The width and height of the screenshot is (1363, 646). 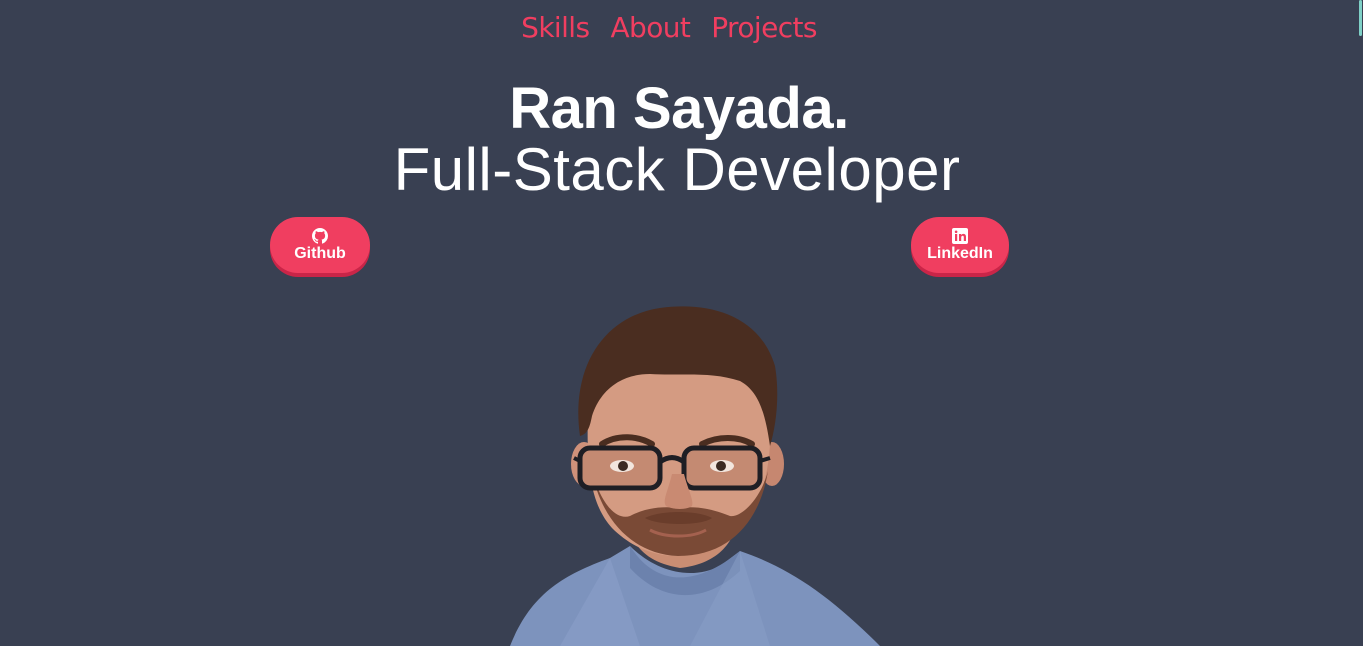 What do you see at coordinates (960, 235) in the screenshot?
I see `linkedin-icon` at bounding box center [960, 235].